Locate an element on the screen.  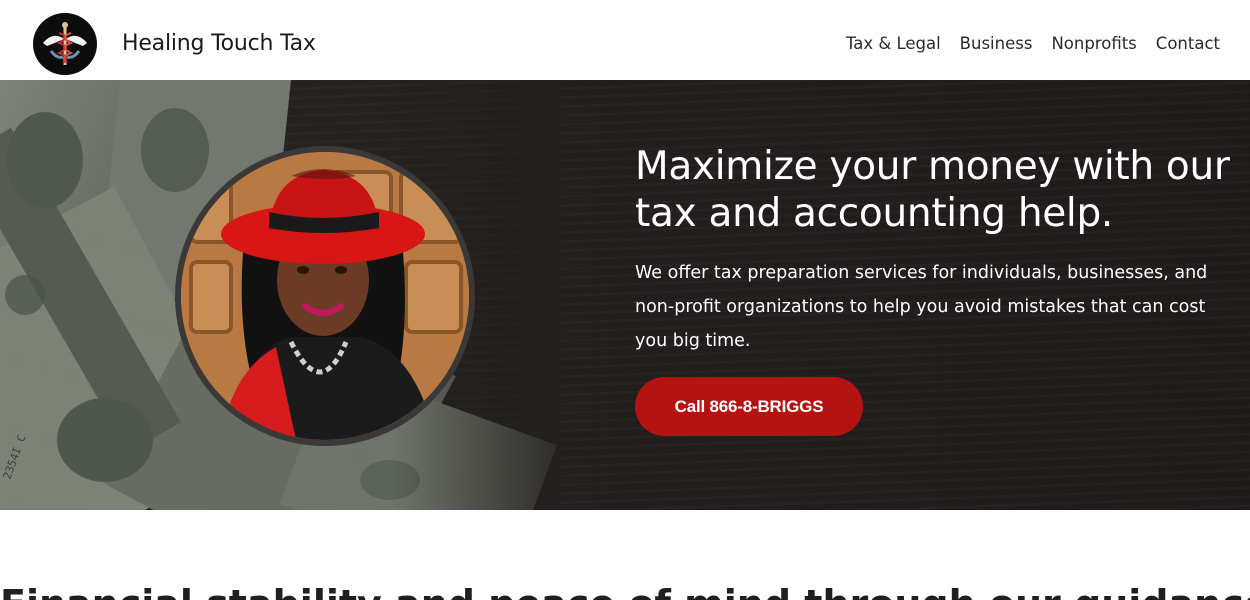
nav-item-nonprofits: Nonprofits is located at coordinates (1093, 43).